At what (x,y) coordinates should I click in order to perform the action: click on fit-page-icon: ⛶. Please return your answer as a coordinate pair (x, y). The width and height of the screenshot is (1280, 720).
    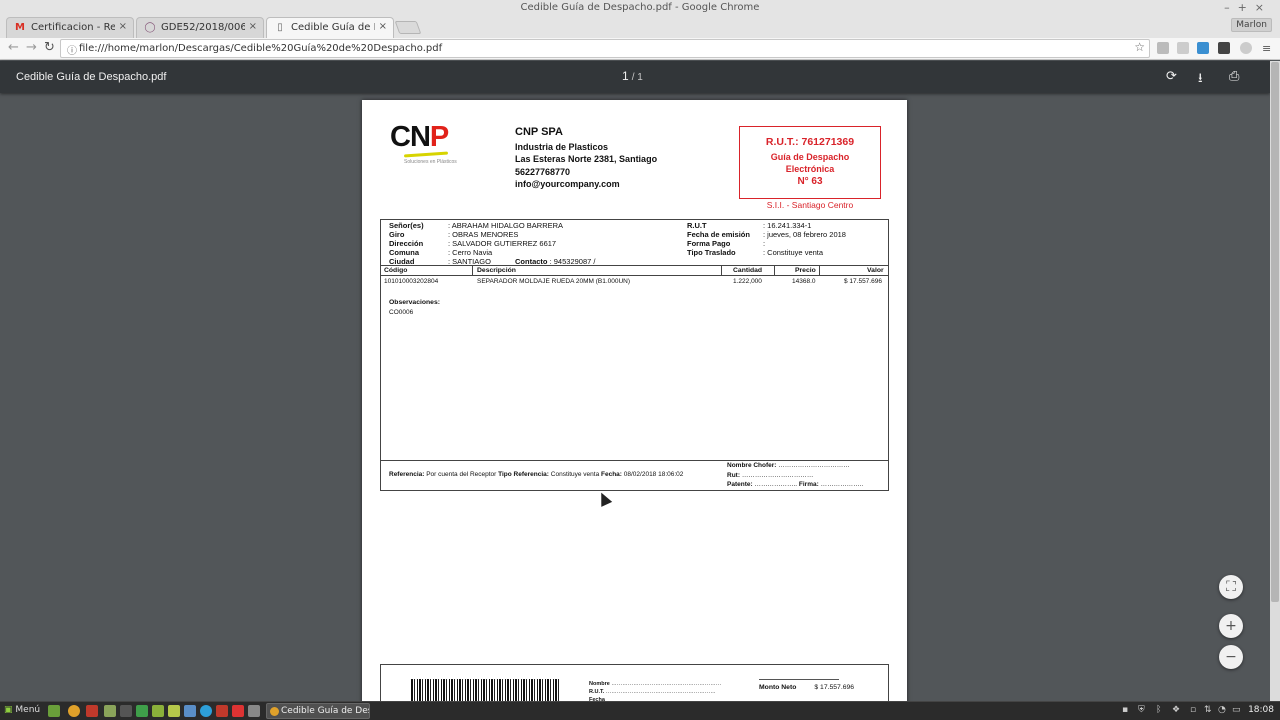
    Looking at the image, I should click on (1231, 587).